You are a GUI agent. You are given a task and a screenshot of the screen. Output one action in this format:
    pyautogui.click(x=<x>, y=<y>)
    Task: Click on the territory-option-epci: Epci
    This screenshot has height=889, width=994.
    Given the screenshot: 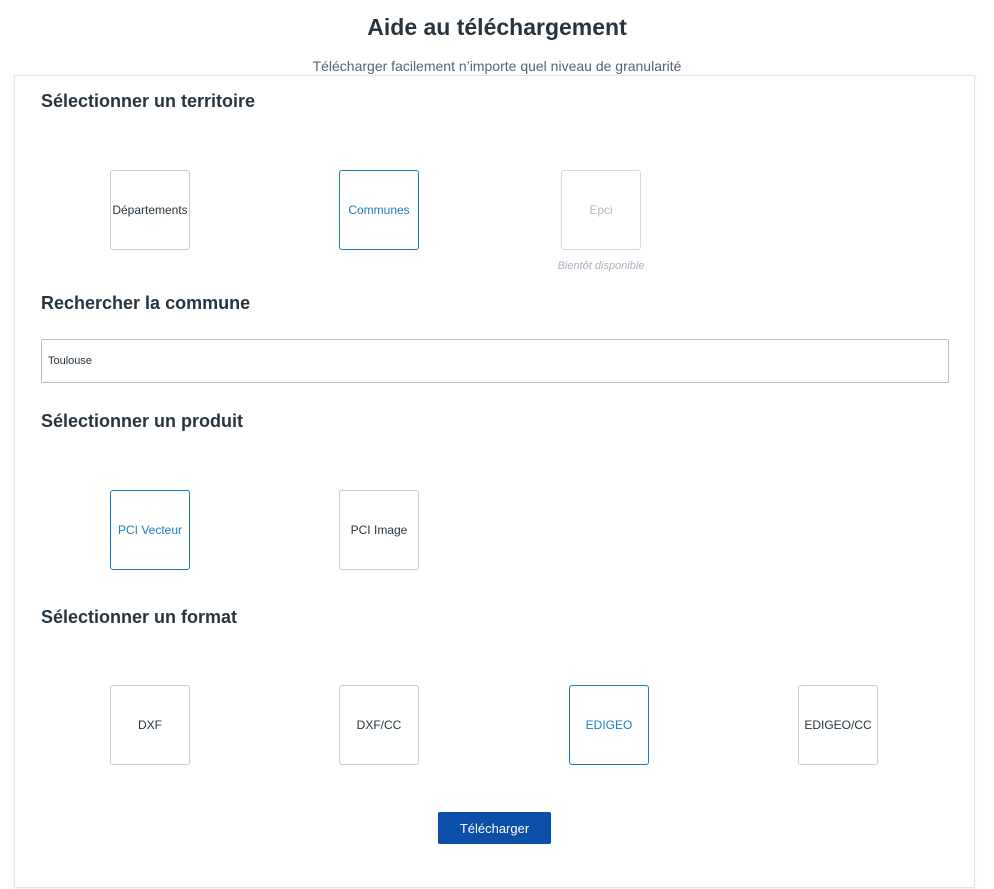 What is the action you would take?
    pyautogui.click(x=601, y=210)
    